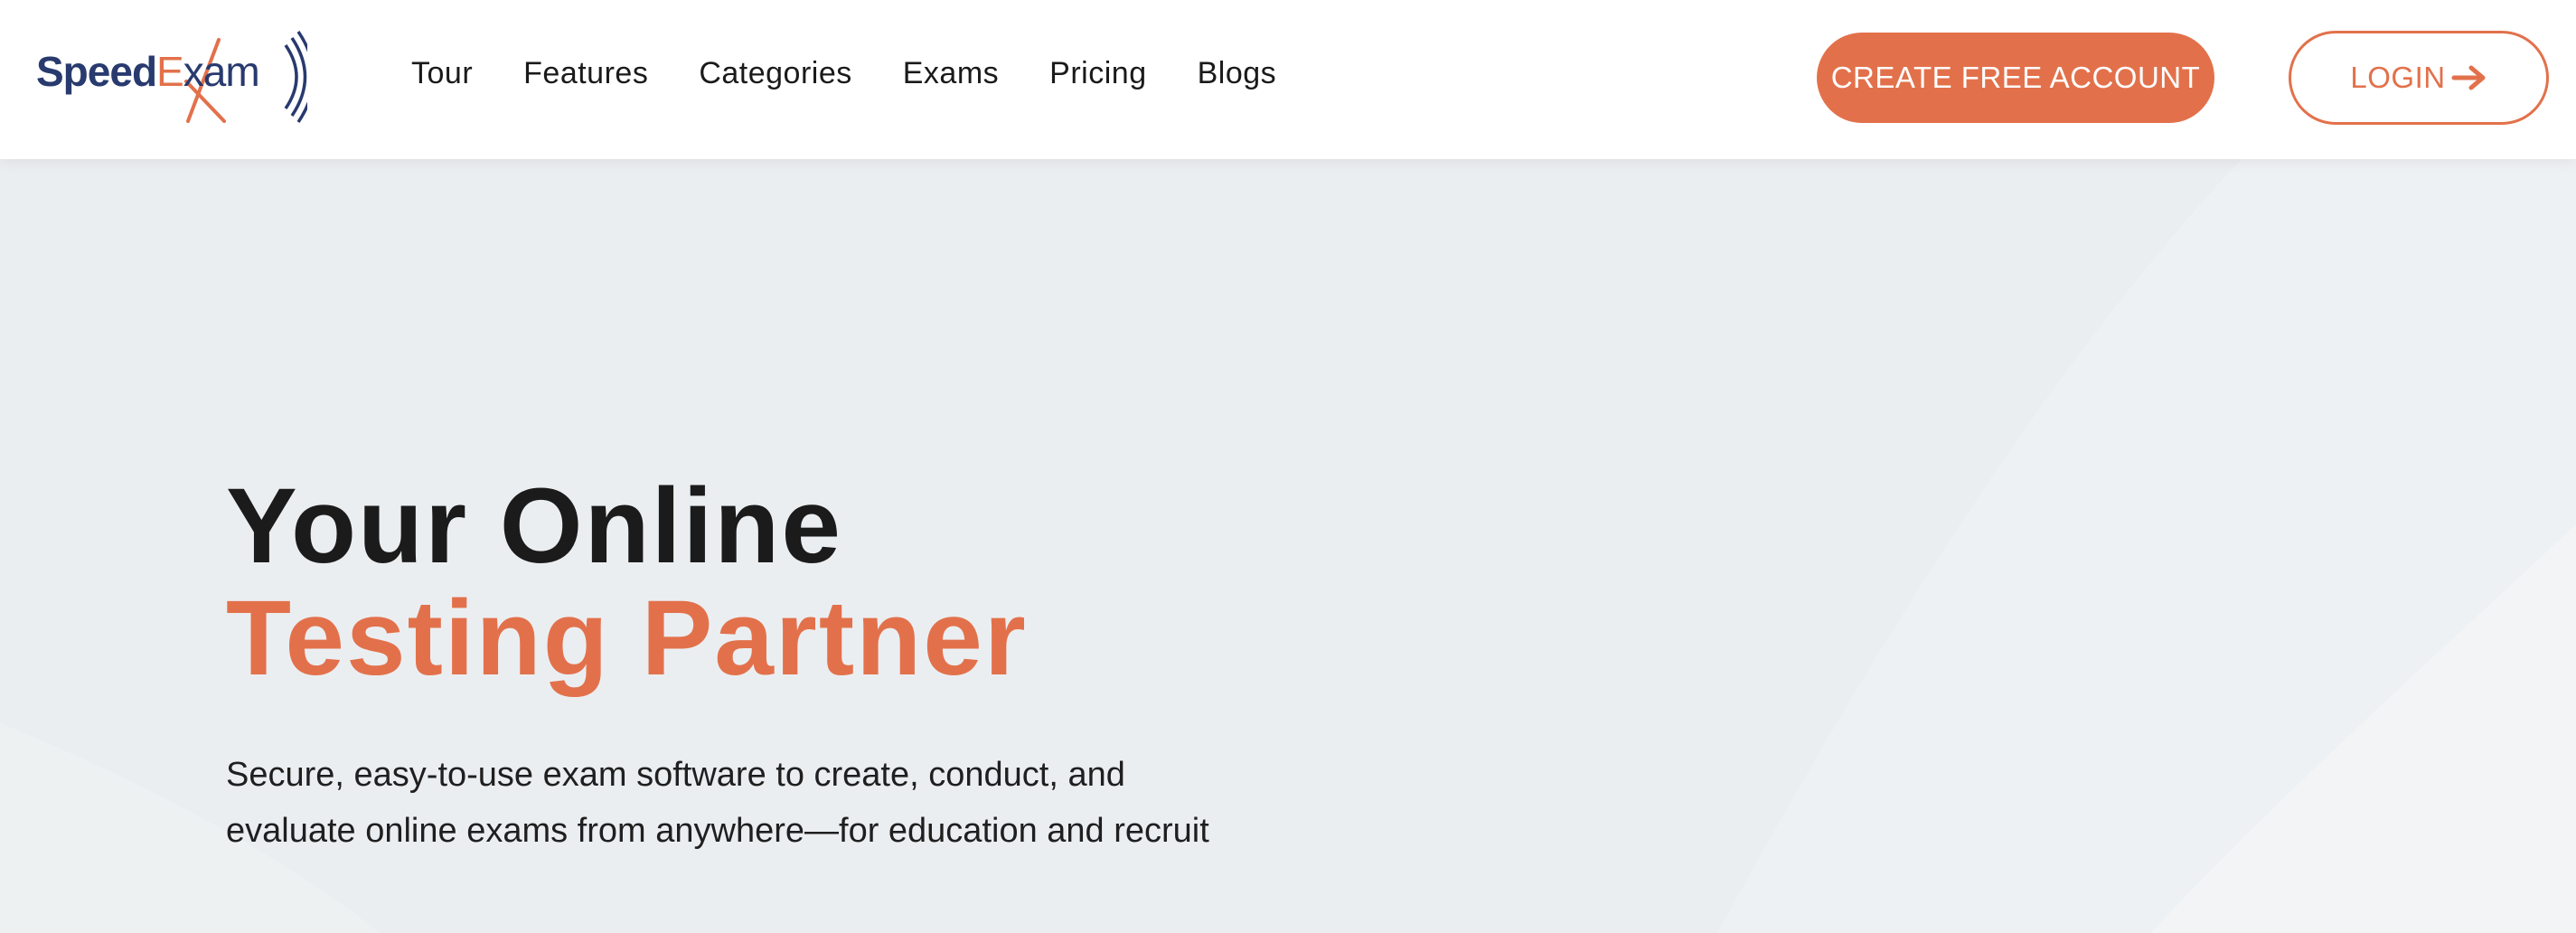 Image resolution: width=2576 pixels, height=933 pixels. What do you see at coordinates (442, 74) in the screenshot?
I see `nav-item-tour: Tour` at bounding box center [442, 74].